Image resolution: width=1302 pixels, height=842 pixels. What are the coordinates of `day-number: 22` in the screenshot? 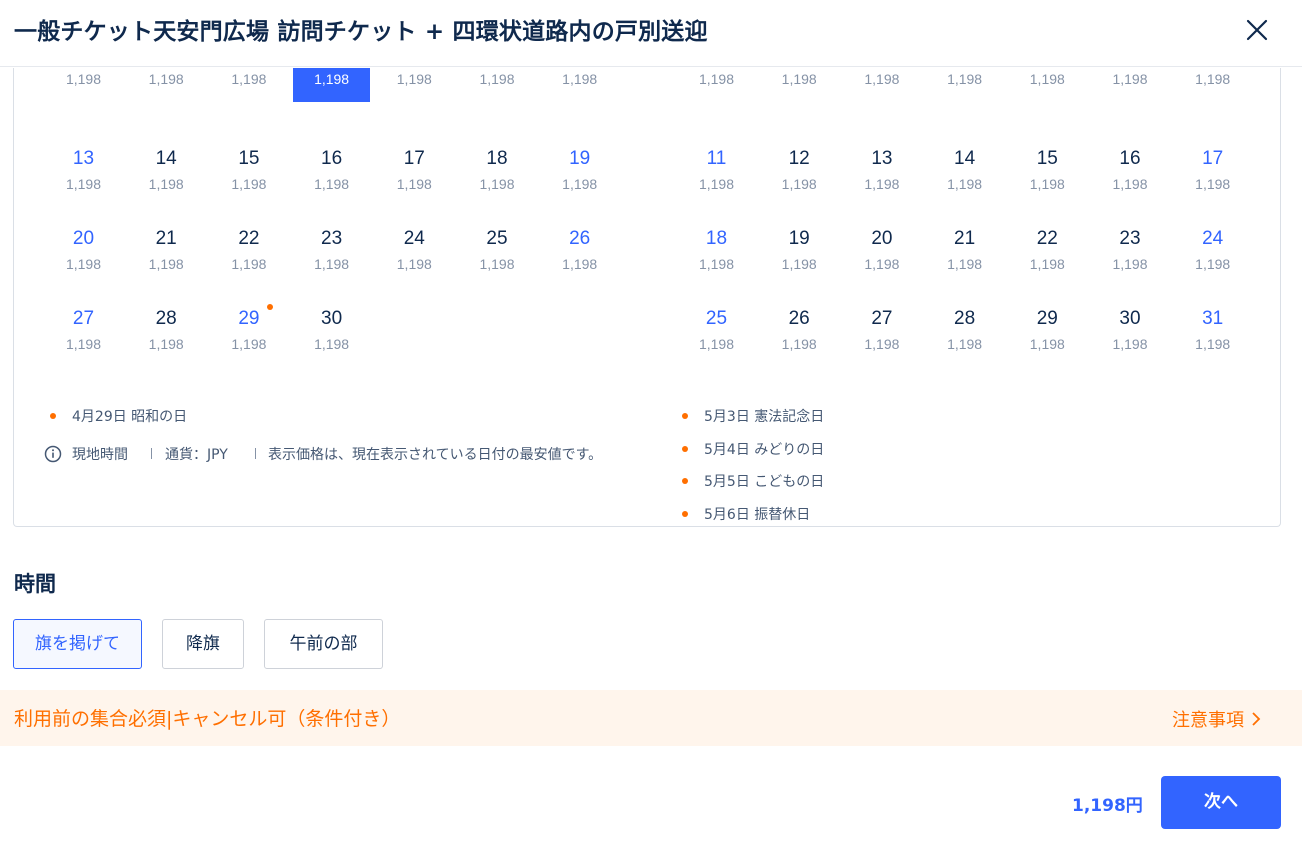 It's located at (1047, 238).